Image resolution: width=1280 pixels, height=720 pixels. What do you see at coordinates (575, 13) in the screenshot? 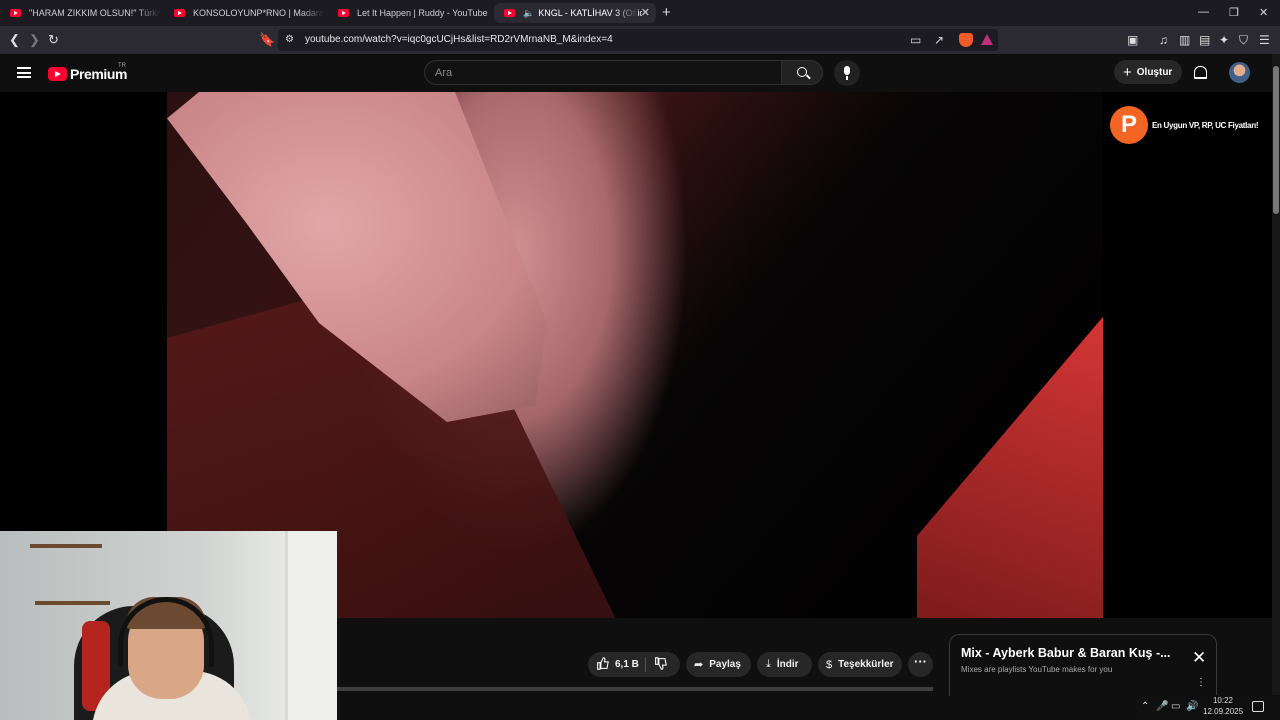
I see `browser-tab-active: 🔈 KNGL - KATLİHAV 3 (Offical V ✕` at bounding box center [575, 13].